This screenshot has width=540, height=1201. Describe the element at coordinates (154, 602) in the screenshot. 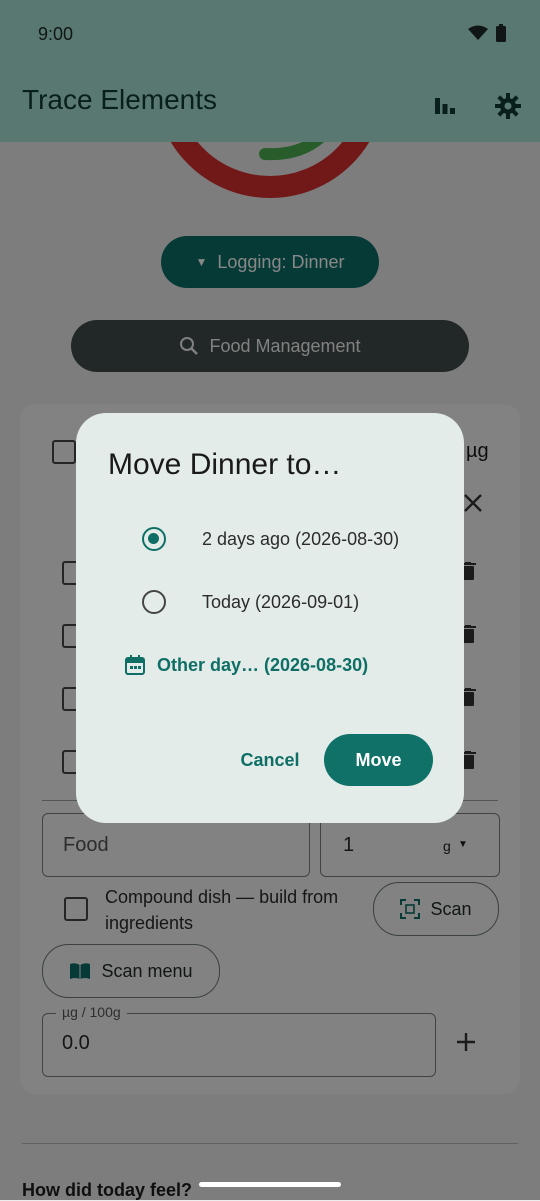

I see `radio-today` at that location.